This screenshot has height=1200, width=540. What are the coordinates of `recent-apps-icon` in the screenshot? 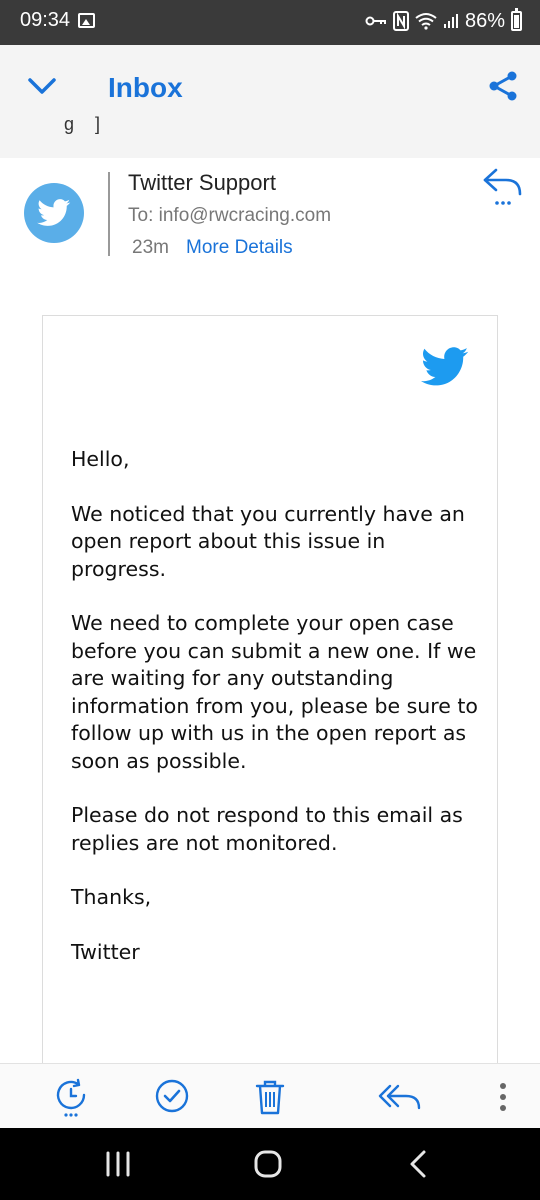 It's located at (118, 1164).